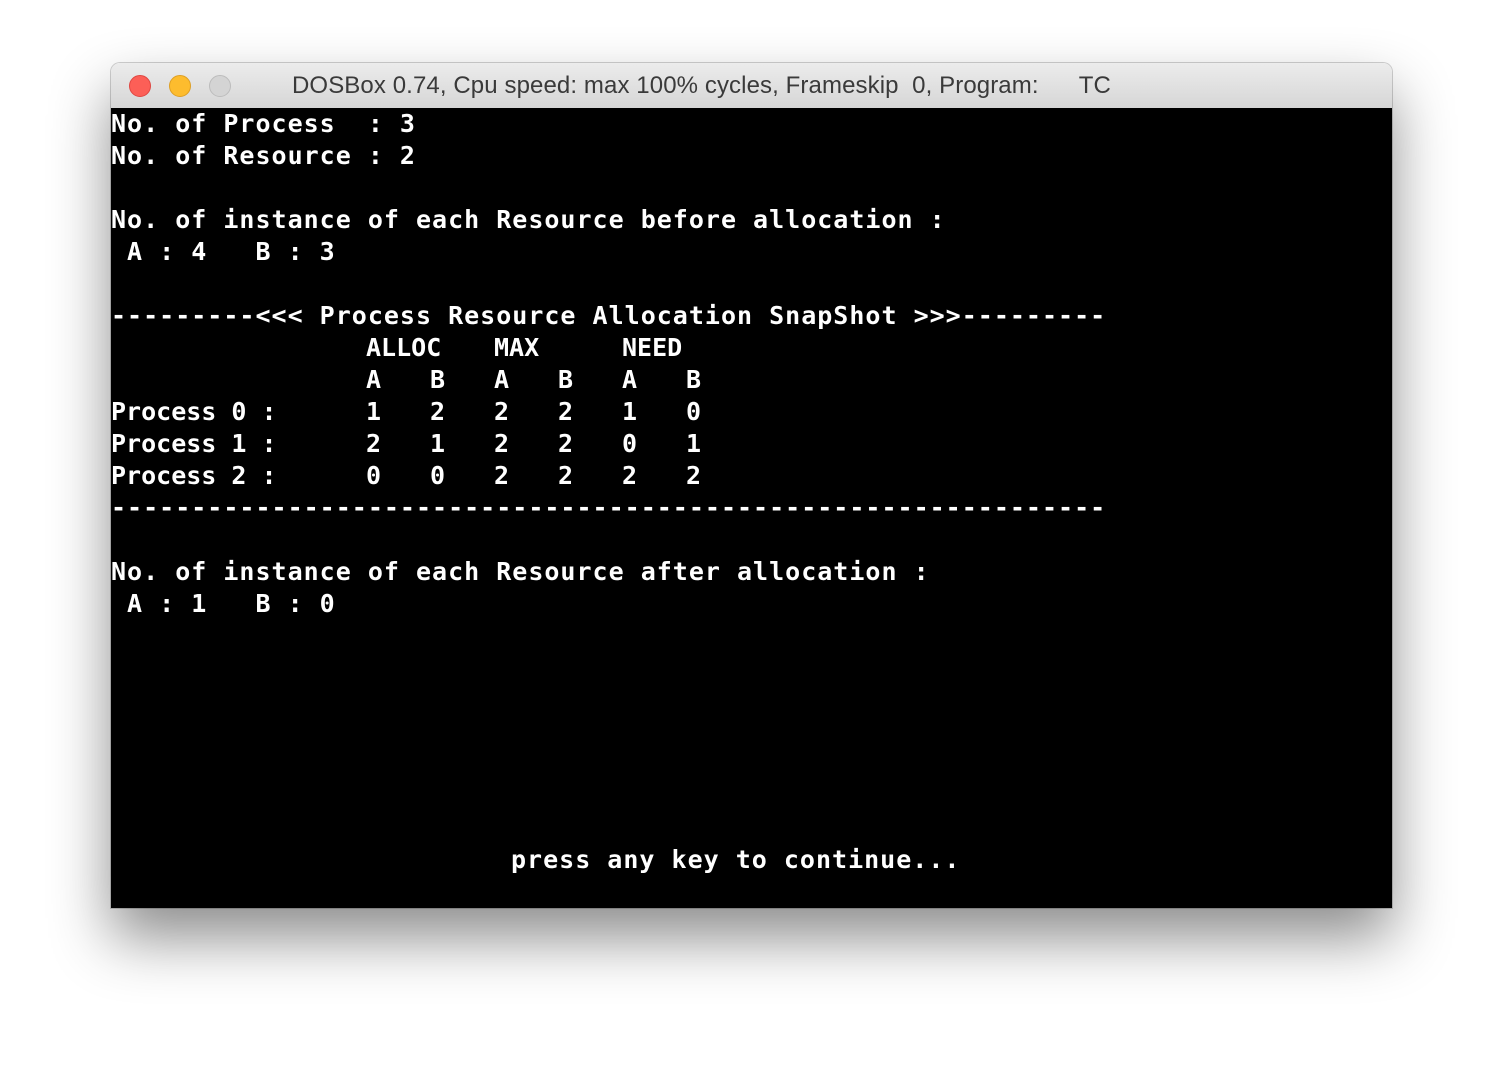 Image resolution: width=1504 pixels, height=1068 pixels. I want to click on sub-header-max-b: B, so click(566, 379).